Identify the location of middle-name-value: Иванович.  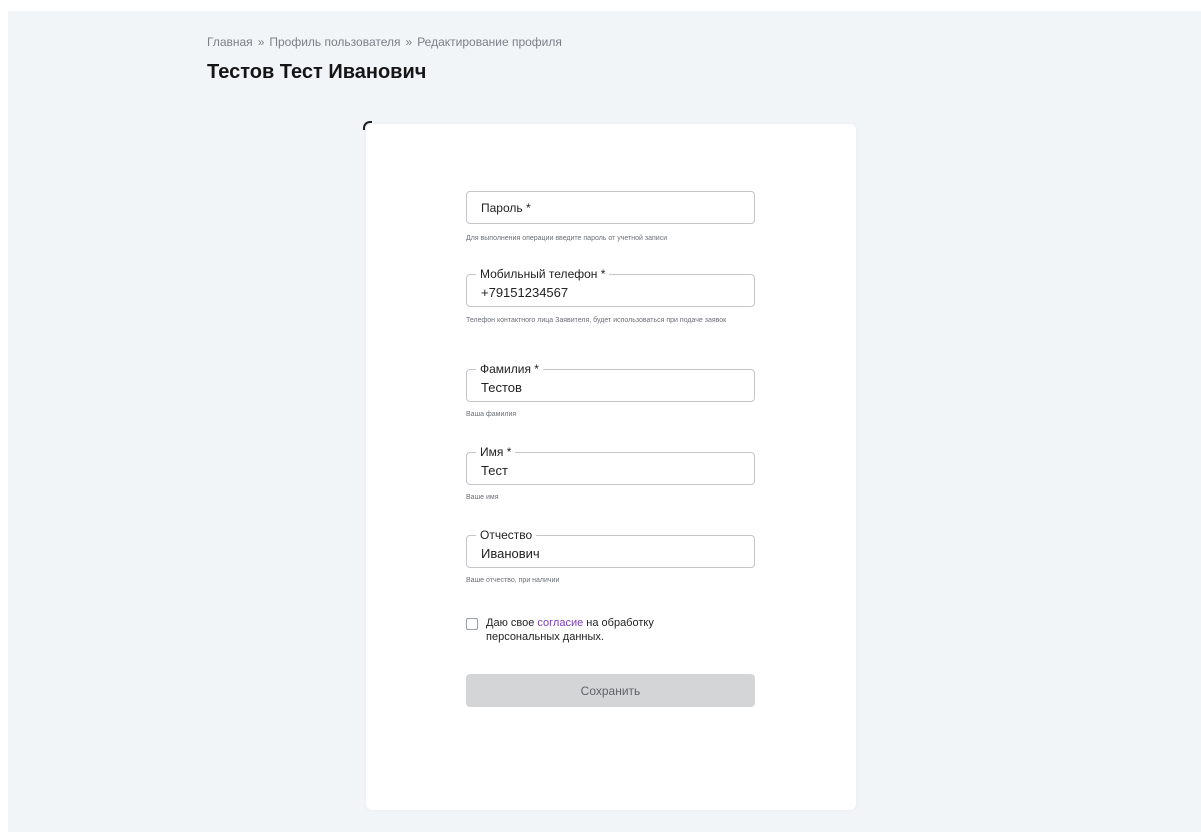
(510, 553).